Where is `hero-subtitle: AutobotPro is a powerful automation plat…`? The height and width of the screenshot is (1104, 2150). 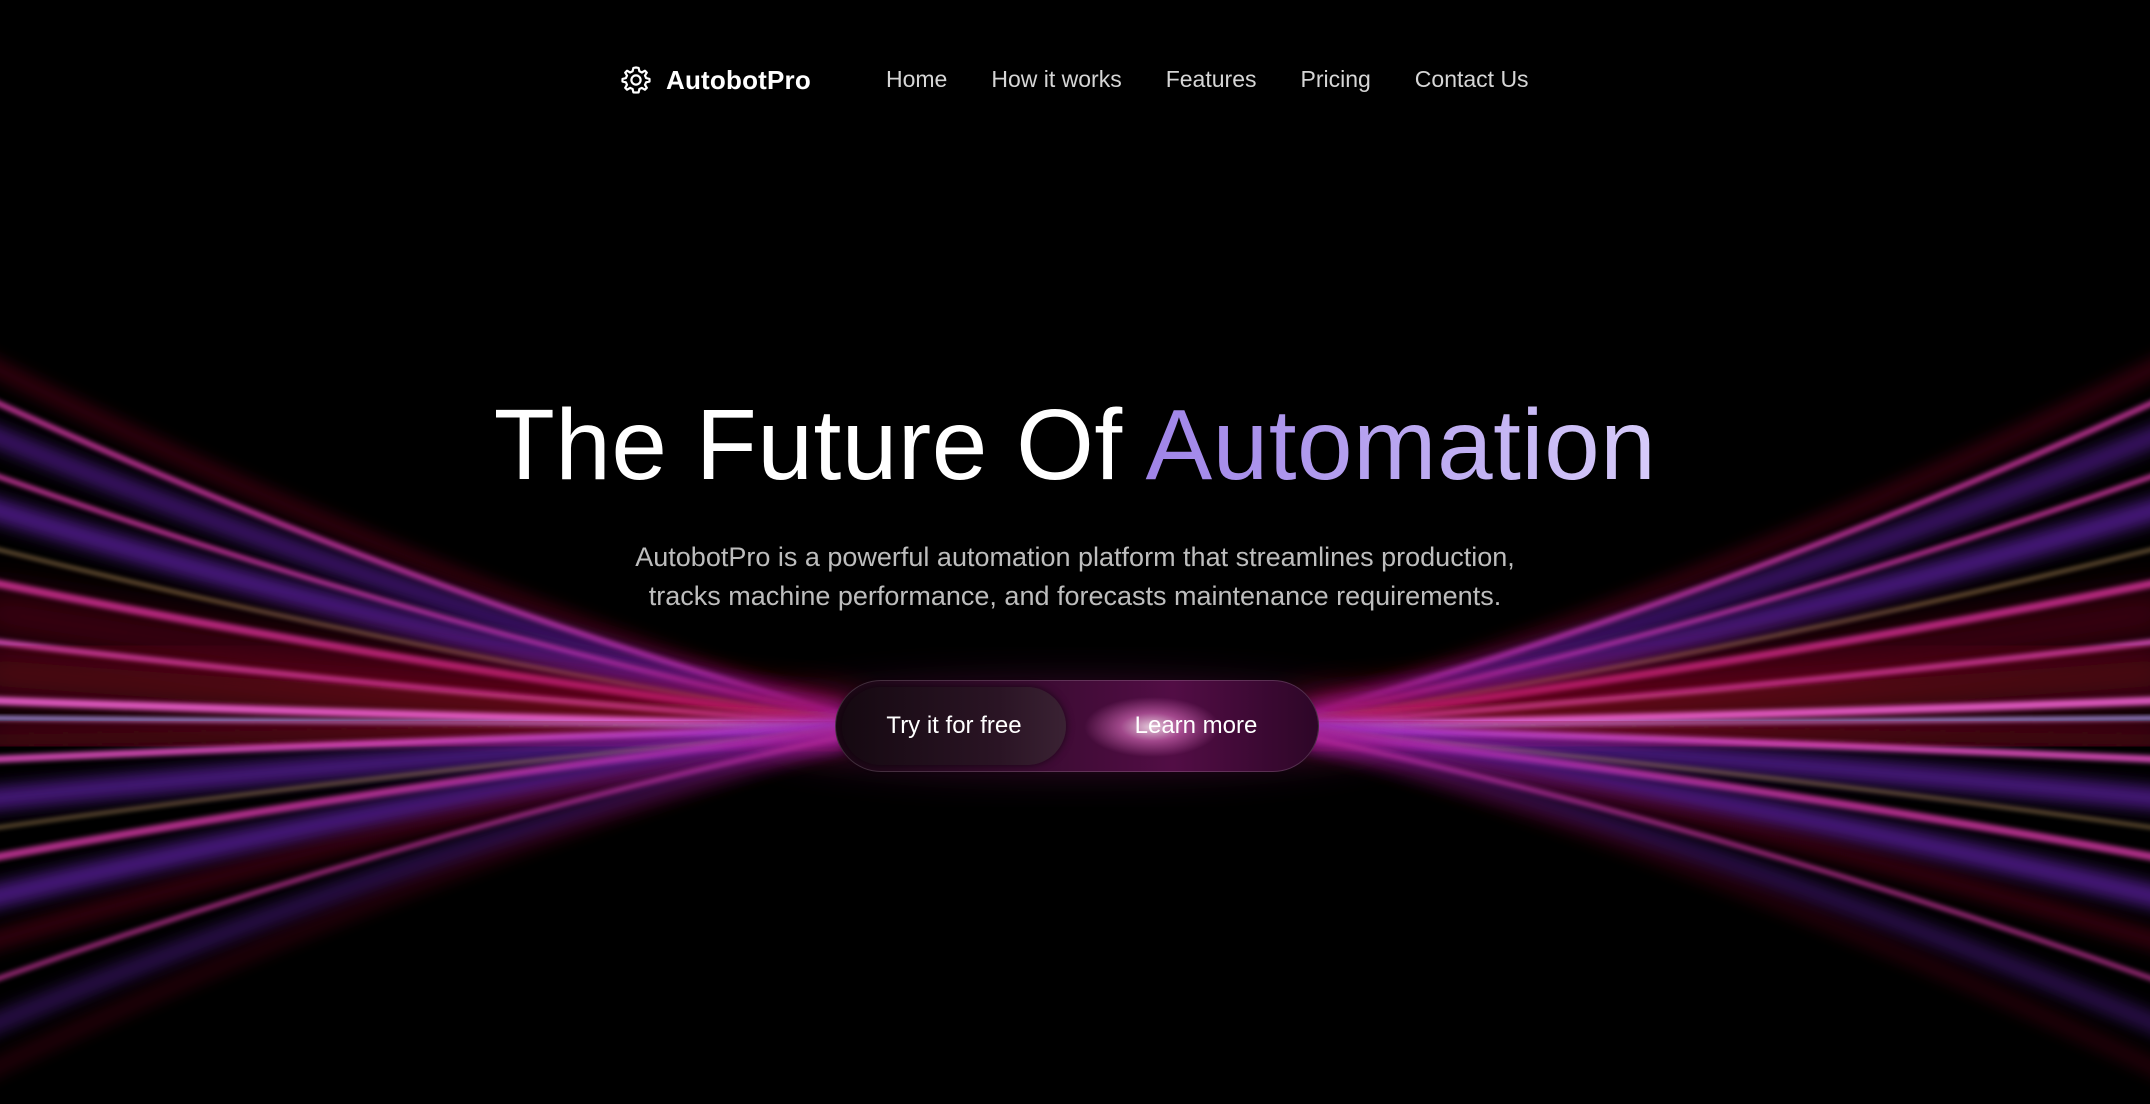
hero-subtitle: AutobotPro is a powerful automation plat… is located at coordinates (1075, 577).